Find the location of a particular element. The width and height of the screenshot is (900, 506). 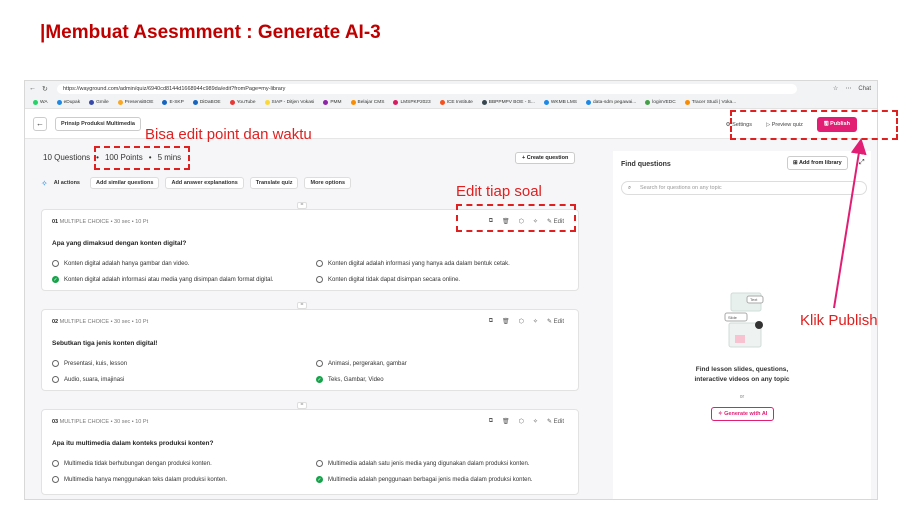

arrow-overlay is located at coordinates (850, 223).